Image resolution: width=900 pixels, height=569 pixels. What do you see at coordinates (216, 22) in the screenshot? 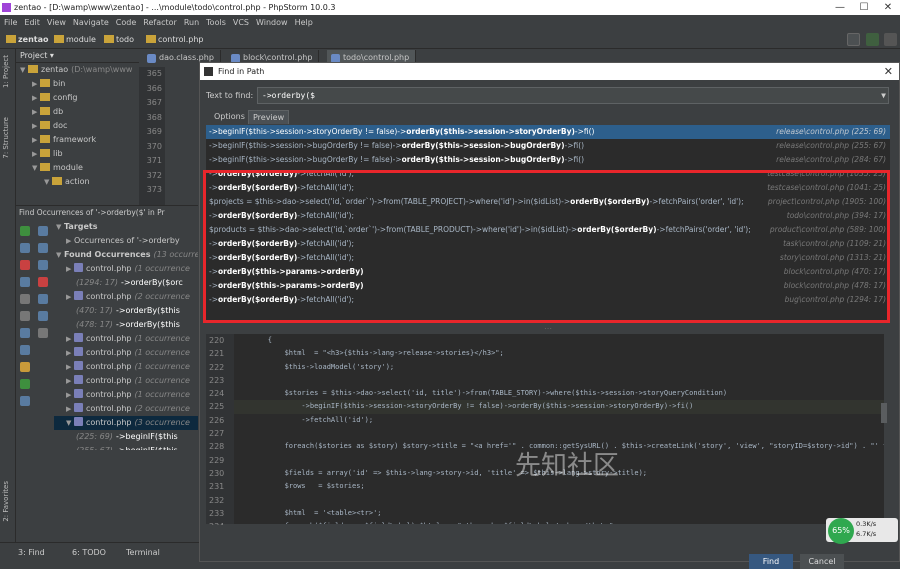
I see `menu-tools: Tools` at bounding box center [216, 22].